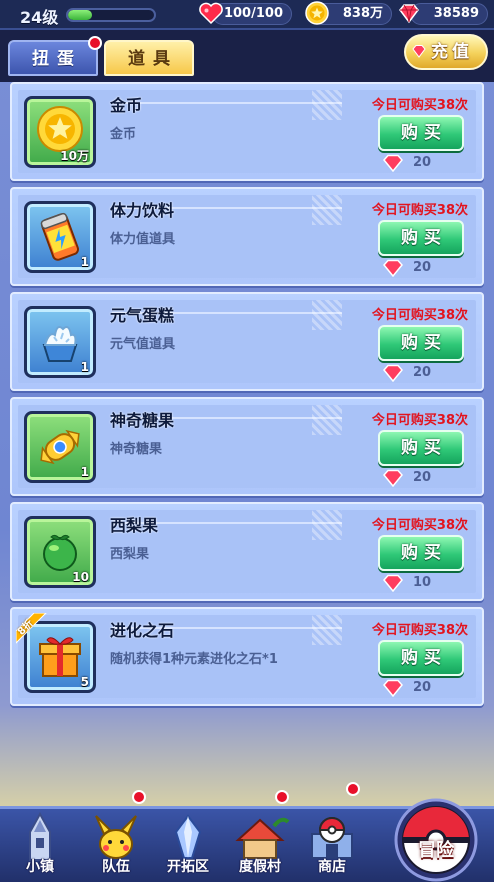 Image resolution: width=494 pixels, height=882 pixels. What do you see at coordinates (60, 132) in the screenshot?
I see `item-icon-frame: 10万` at bounding box center [60, 132].